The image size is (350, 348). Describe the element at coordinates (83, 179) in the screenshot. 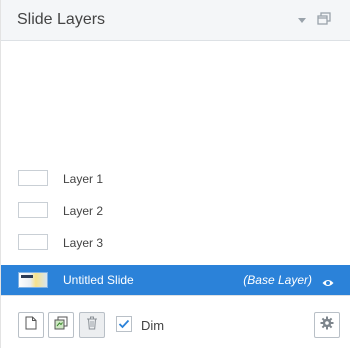

I see `layer-label: Layer 1` at that location.